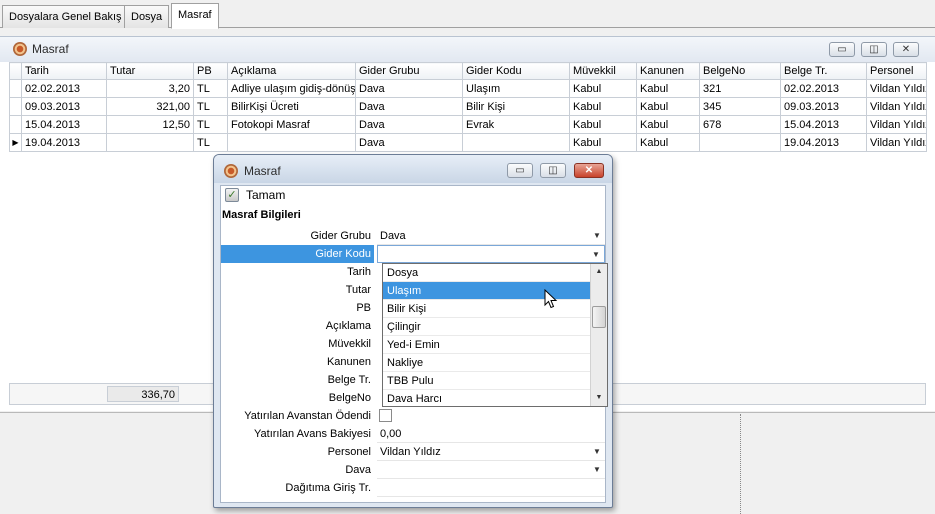 The width and height of the screenshot is (935, 514). Describe the element at coordinates (147, 16) in the screenshot. I see `tab-dosya: Dosya` at that location.